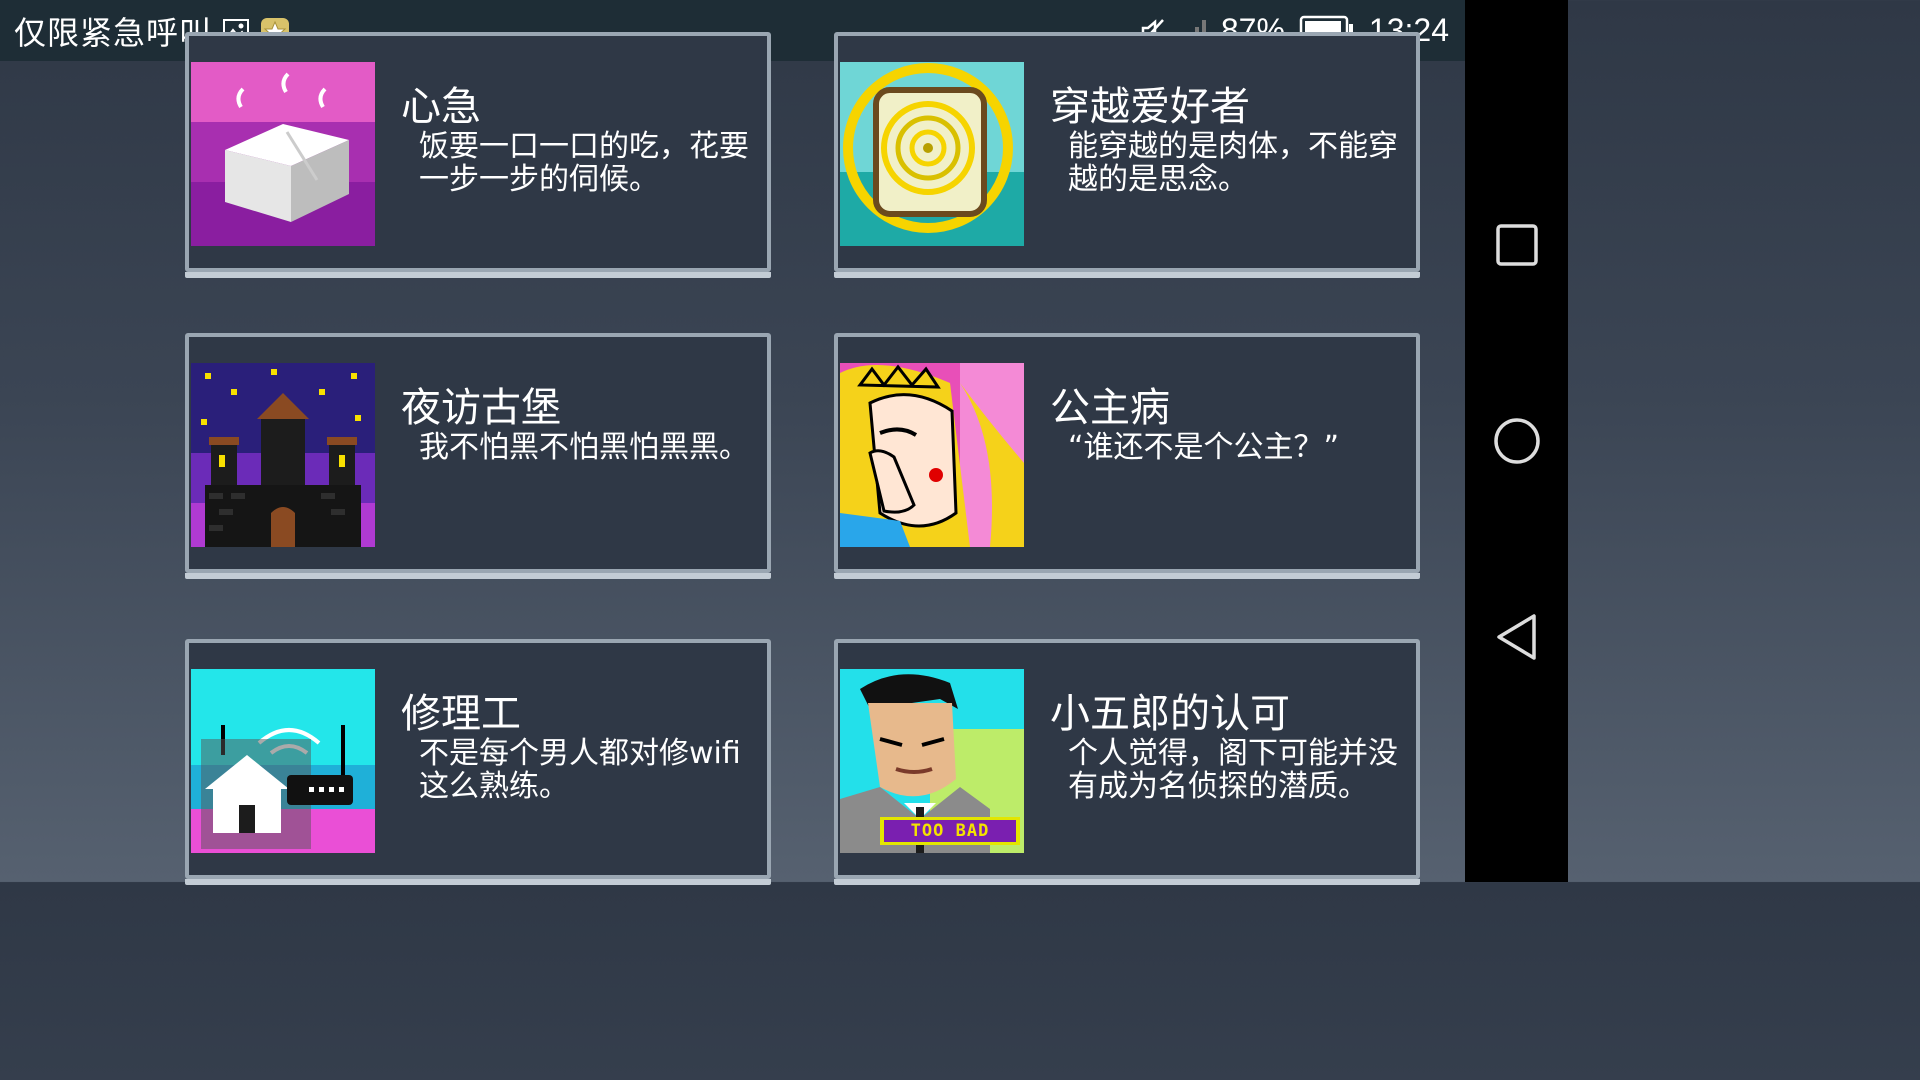 The height and width of the screenshot is (1080, 1920). I want to click on recent-apps-button, so click(1516, 245).